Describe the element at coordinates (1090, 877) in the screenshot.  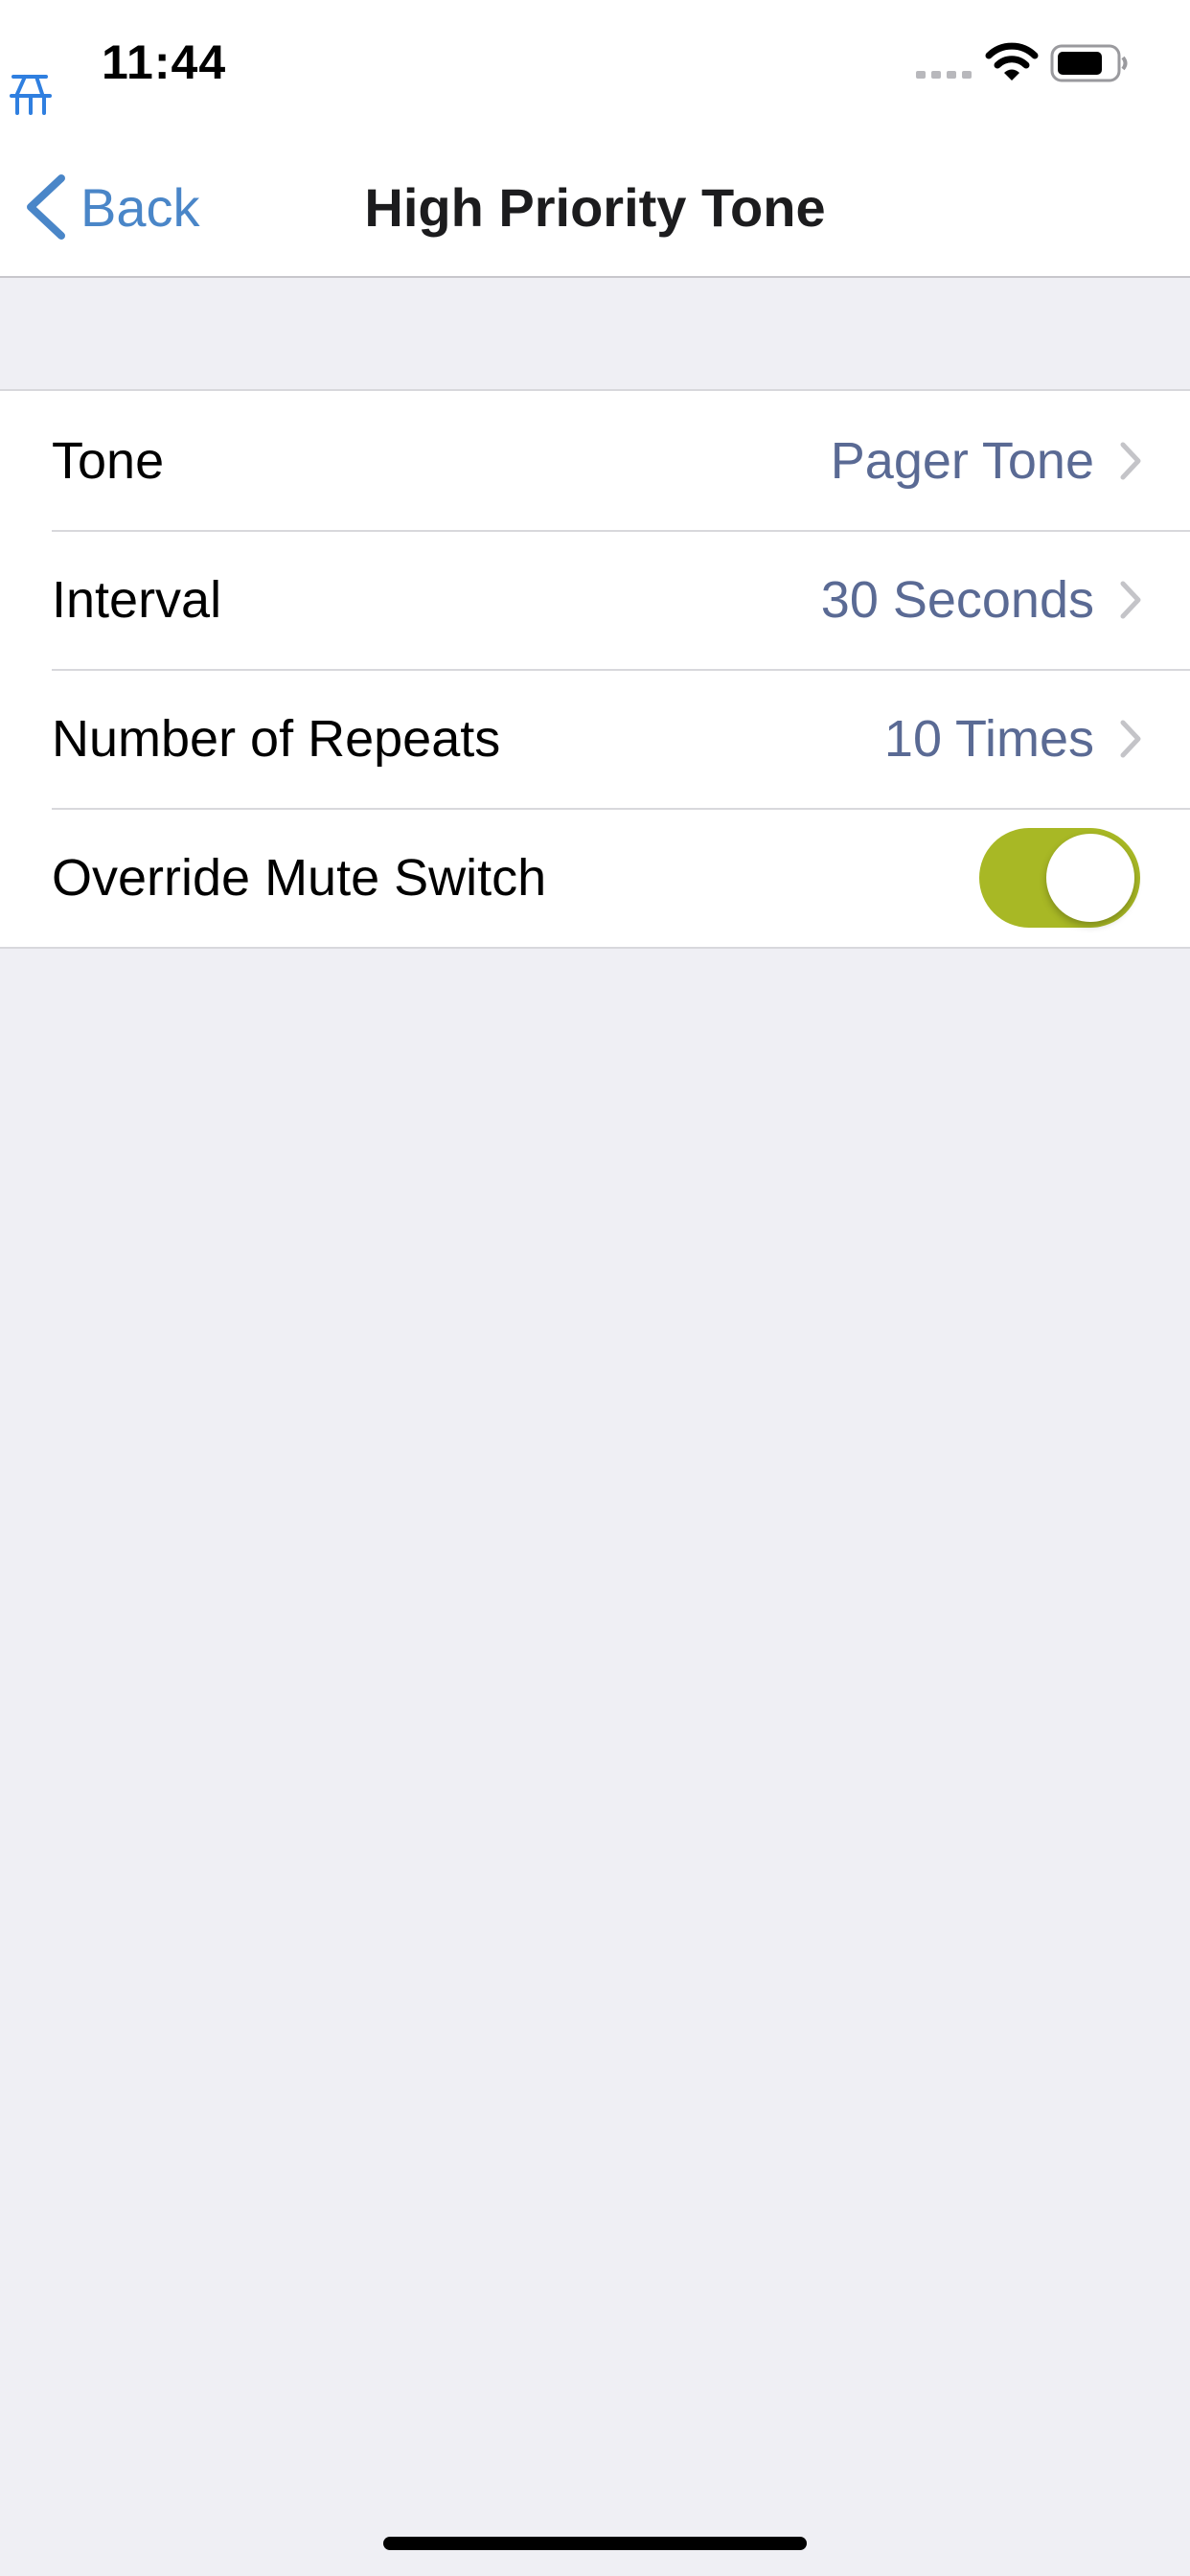
I see `toggle-knob` at that location.